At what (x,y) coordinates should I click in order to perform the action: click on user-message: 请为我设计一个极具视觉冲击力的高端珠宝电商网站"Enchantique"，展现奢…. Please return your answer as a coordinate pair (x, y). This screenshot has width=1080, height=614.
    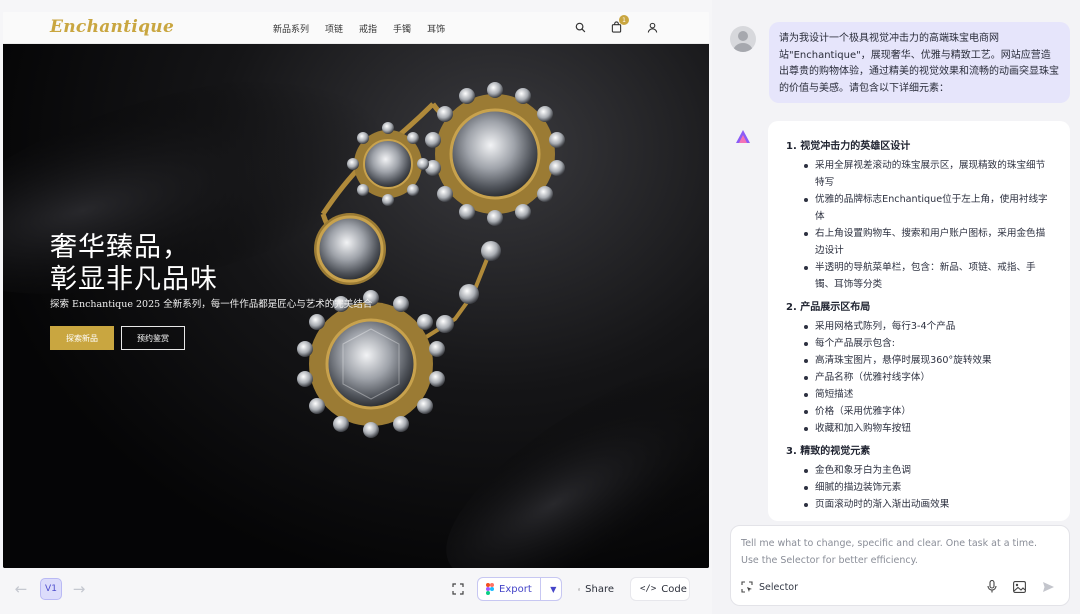
    Looking at the image, I should click on (919, 62).